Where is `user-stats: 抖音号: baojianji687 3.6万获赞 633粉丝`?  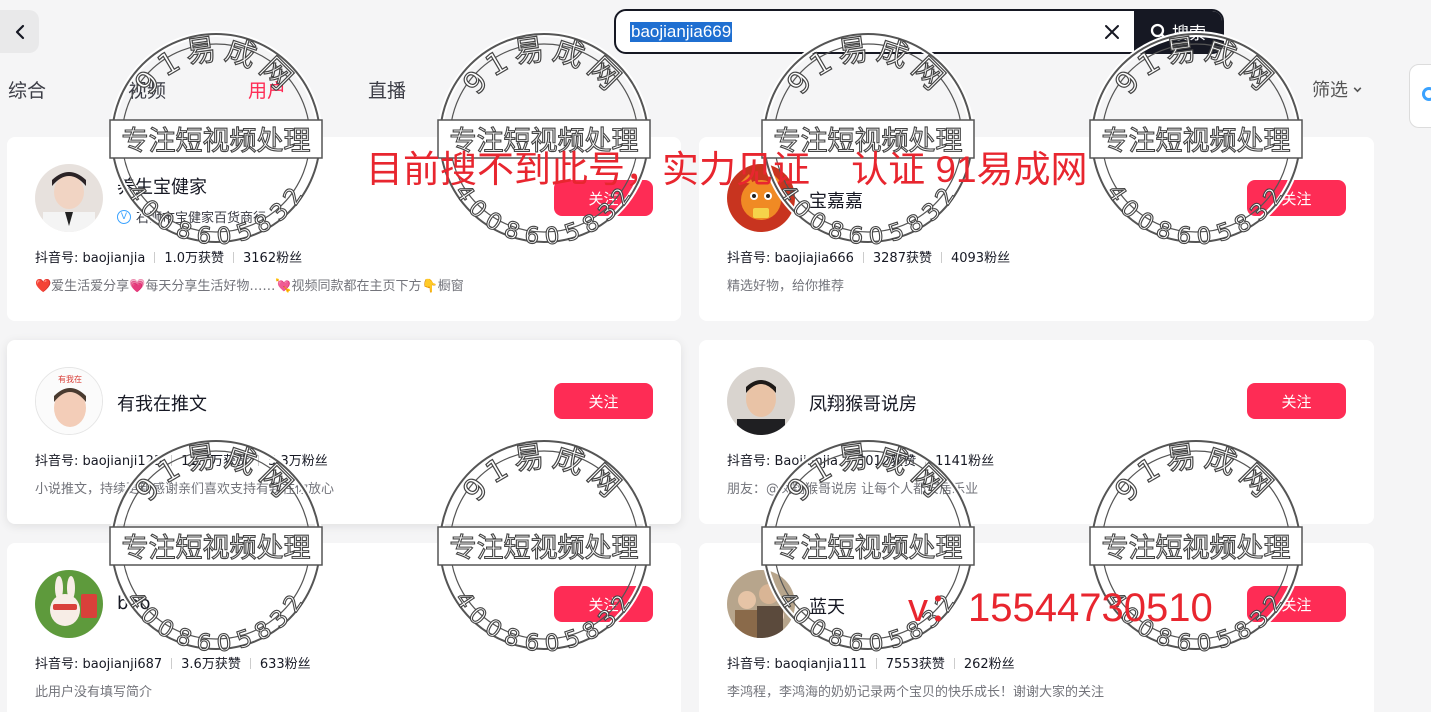
user-stats: 抖音号: baojianji687 3.6万获赞 633粉丝 is located at coordinates (173, 662).